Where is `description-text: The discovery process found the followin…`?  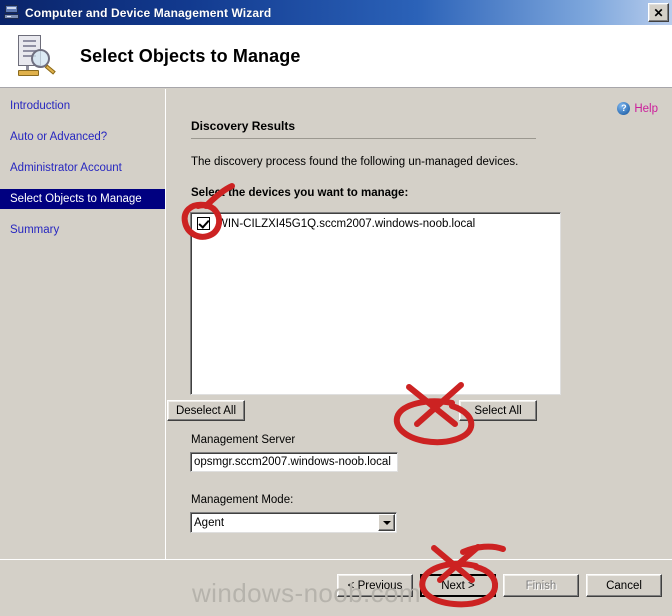
description-text: The discovery process found the followin… is located at coordinates (355, 162).